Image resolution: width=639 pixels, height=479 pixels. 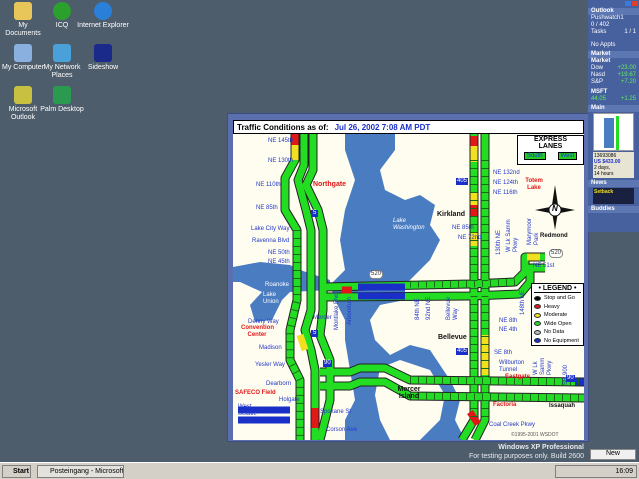 What do you see at coordinates (613, 3) in the screenshot?
I see `sidebar-window-controls` at bounding box center [613, 3].